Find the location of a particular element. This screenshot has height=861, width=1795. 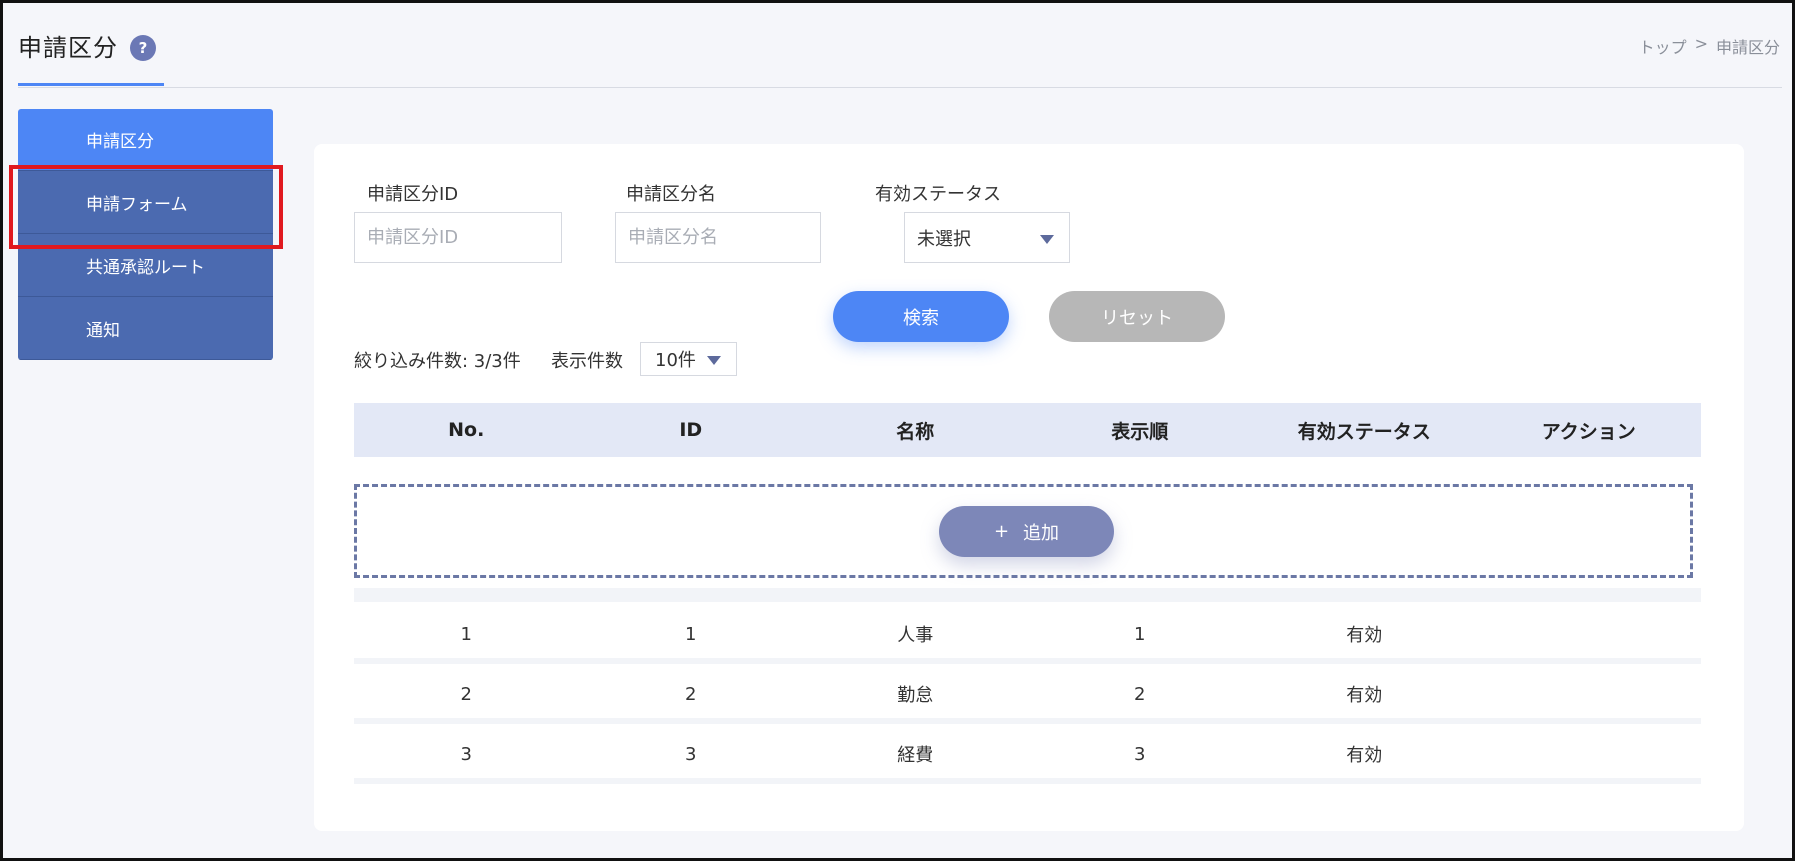

add-row-zone: + 追加 is located at coordinates (1023, 531).